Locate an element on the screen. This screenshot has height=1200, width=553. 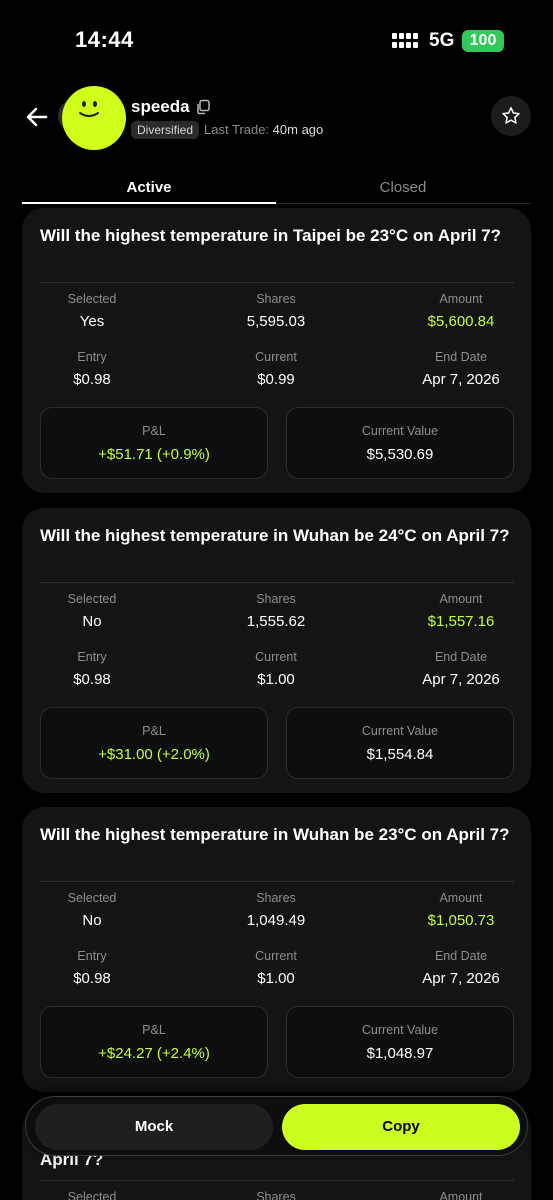
last-trade: Last Trade: 40m ago is located at coordinates (263, 129).